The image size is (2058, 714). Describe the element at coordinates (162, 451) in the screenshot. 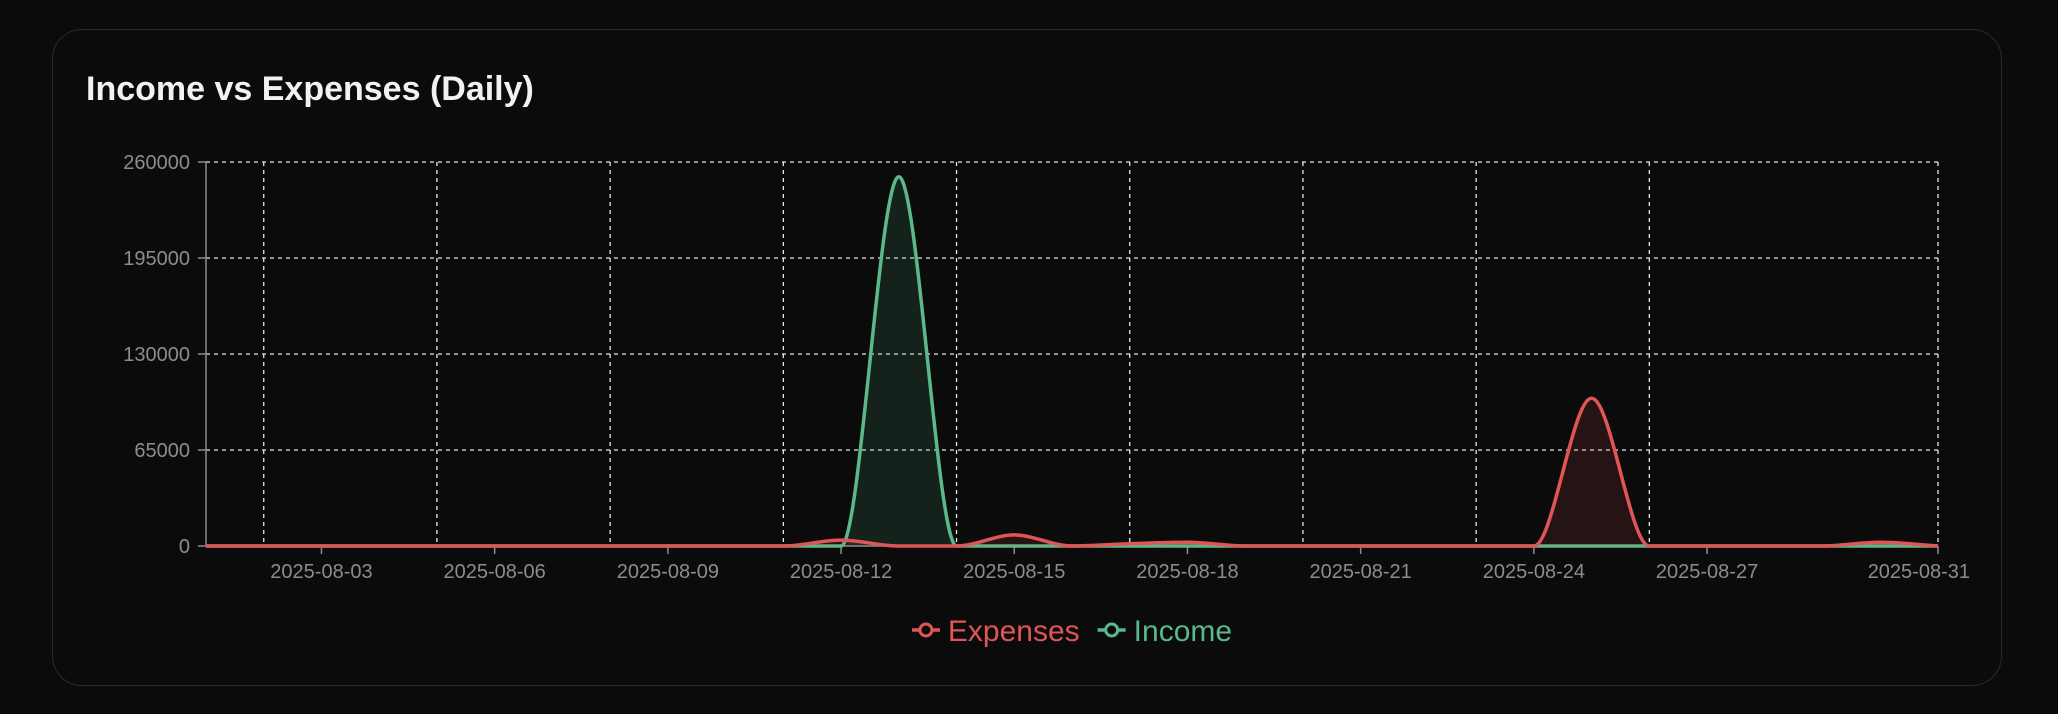

I see `y-tick-label: 65000` at that location.